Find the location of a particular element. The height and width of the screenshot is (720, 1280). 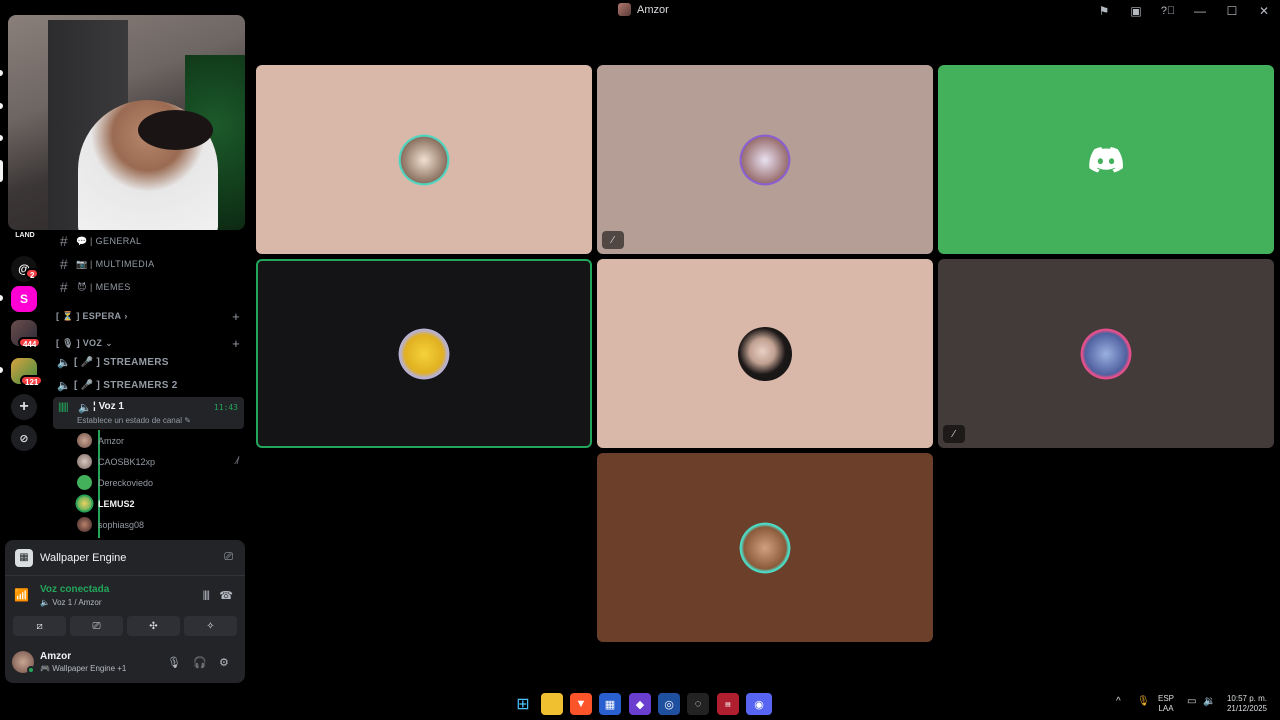

category-label: [ 🎙 ] VOZ is located at coordinates (79, 342).